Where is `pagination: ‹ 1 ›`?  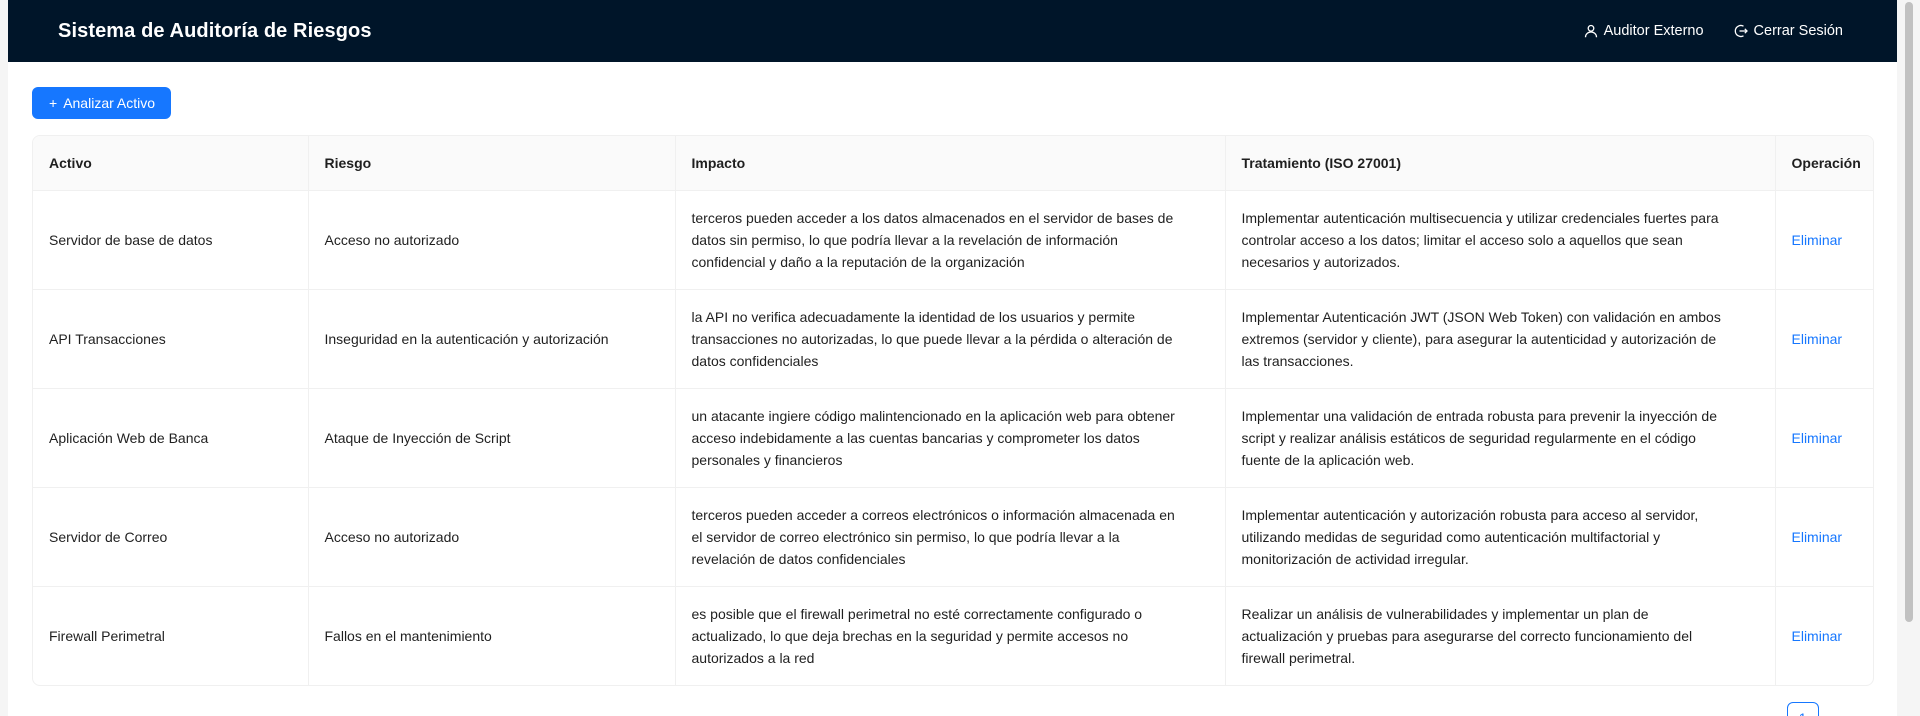
pagination: ‹ 1 › is located at coordinates (1802, 709).